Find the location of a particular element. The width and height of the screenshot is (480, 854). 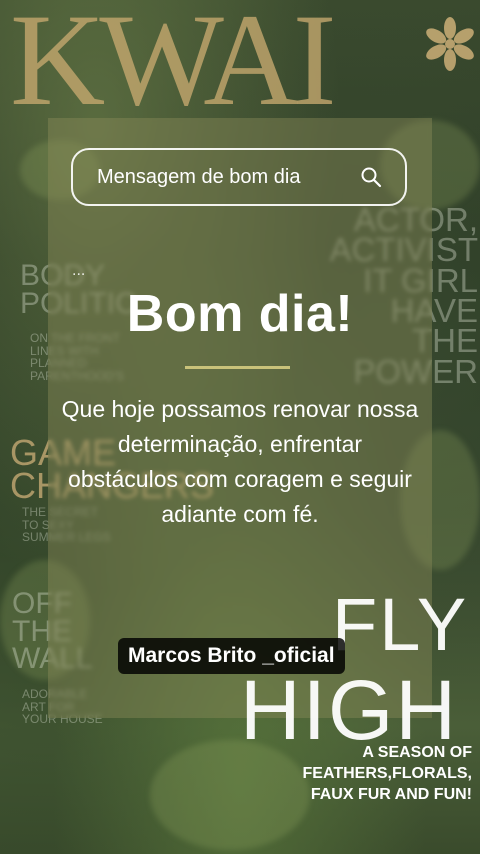

search-bar: Mensagem de bom dia is located at coordinates (239, 177).